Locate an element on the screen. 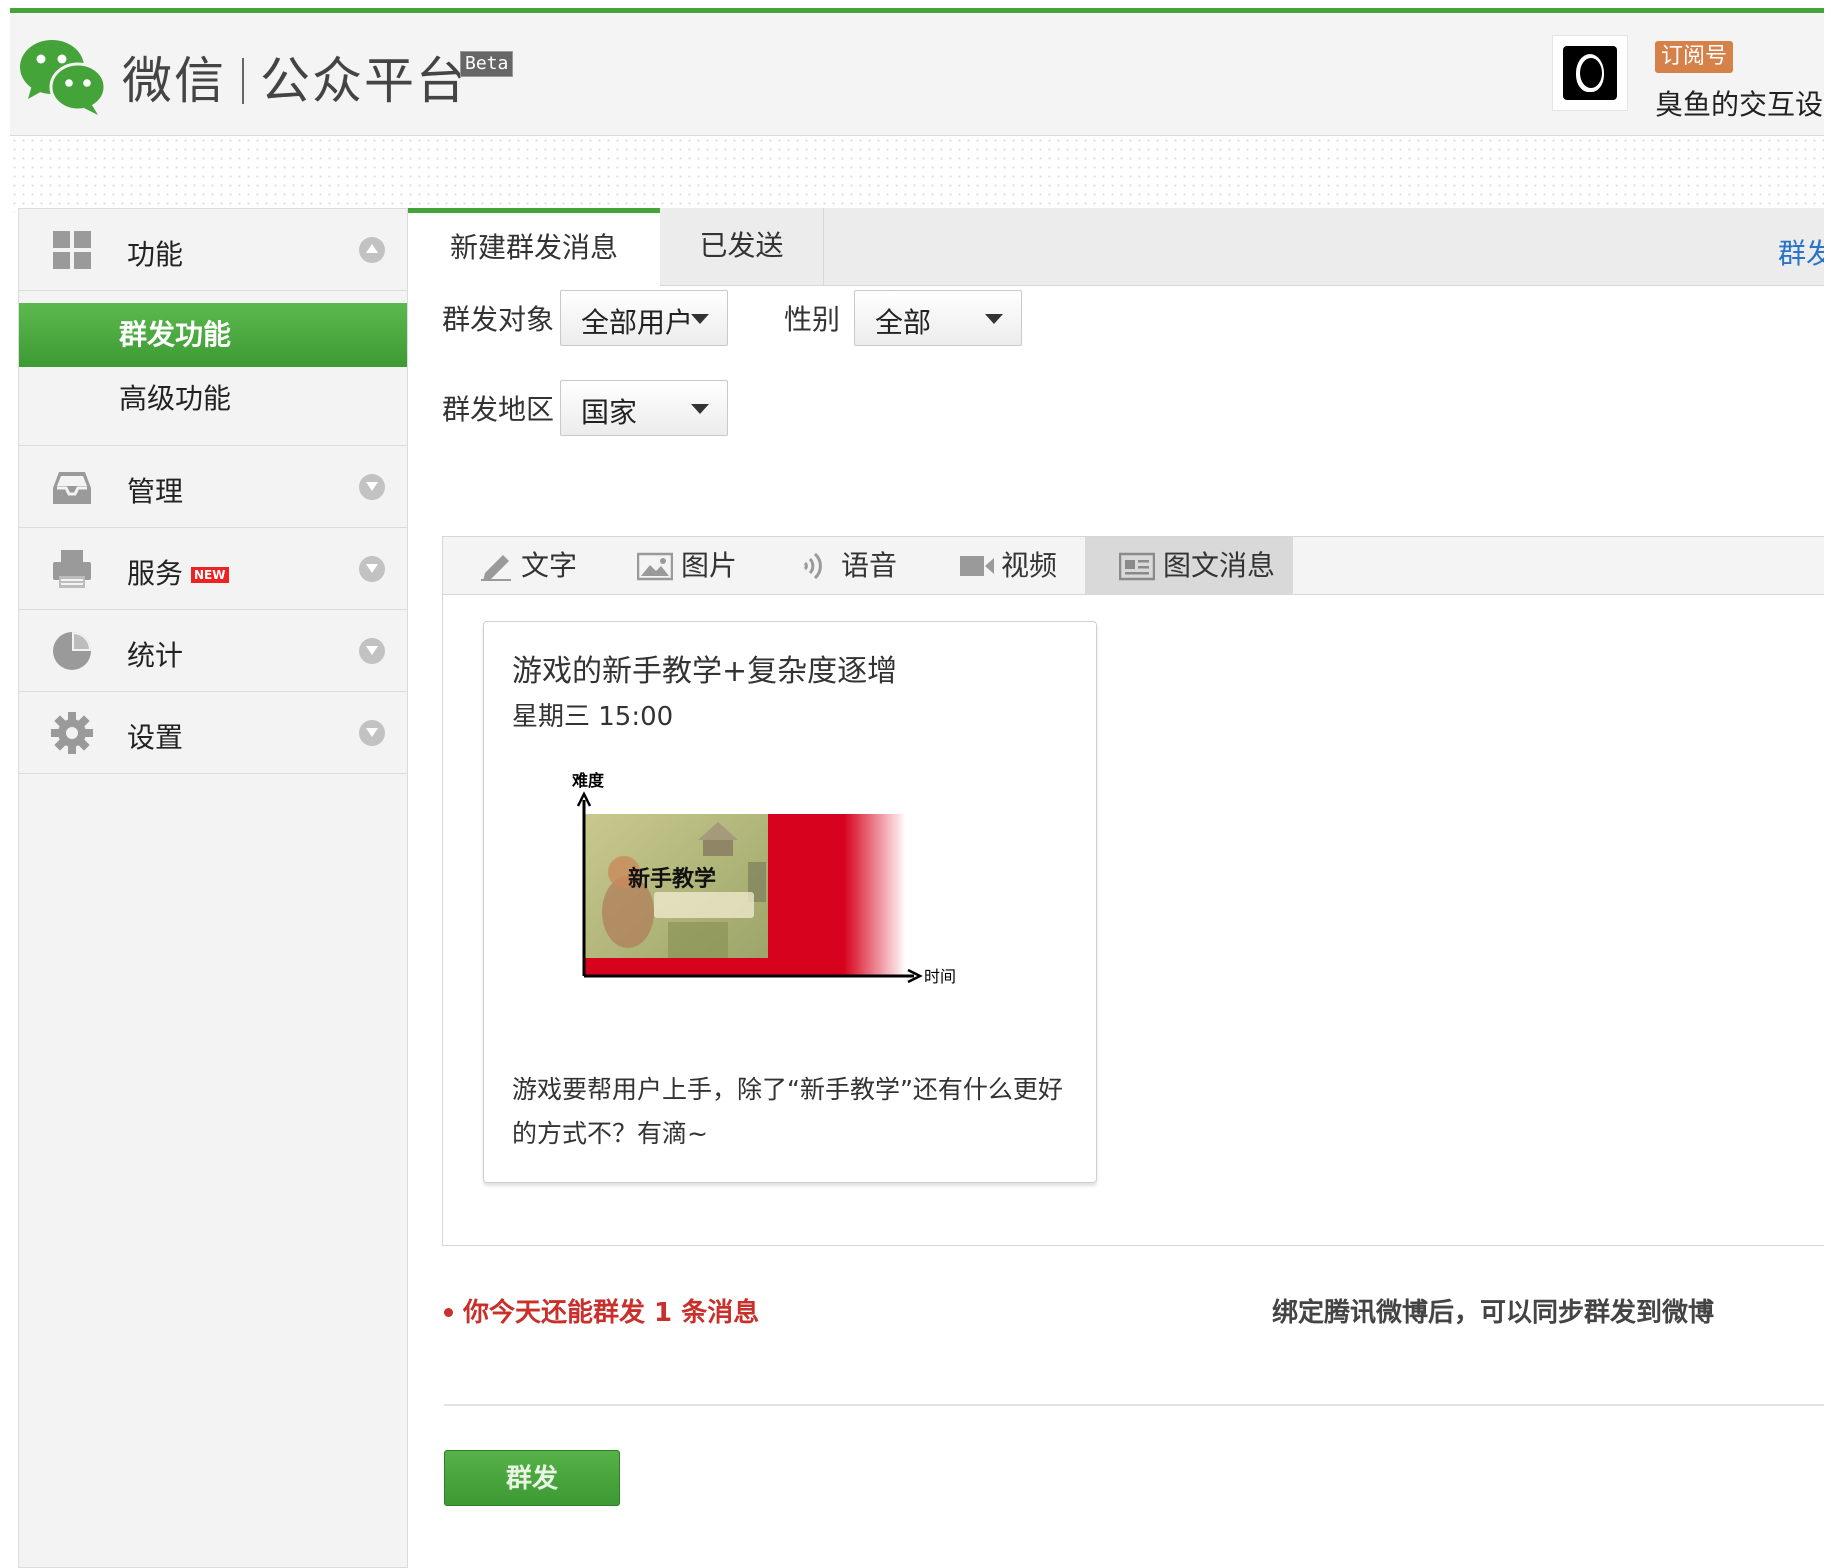 The image size is (1834, 1568). tool-text: 文字 is located at coordinates (549, 566).